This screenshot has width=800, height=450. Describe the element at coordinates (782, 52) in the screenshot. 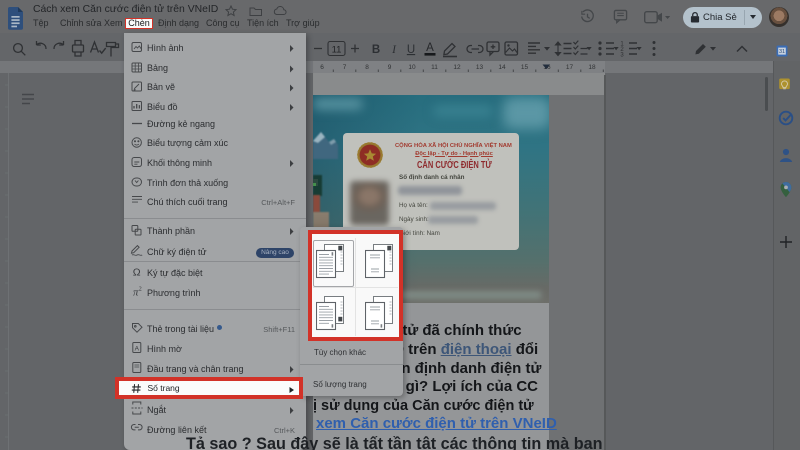

I see `svg-text: 31` at that location.